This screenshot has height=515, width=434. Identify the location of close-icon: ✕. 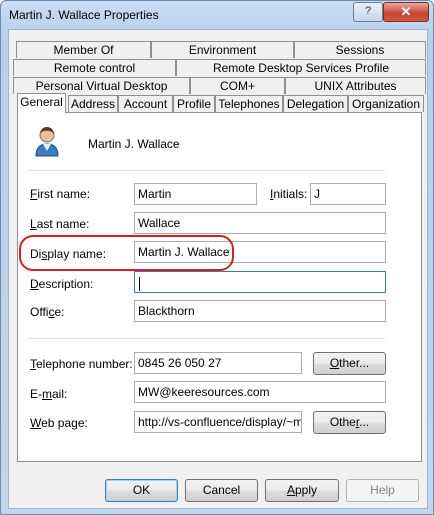
(406, 11).